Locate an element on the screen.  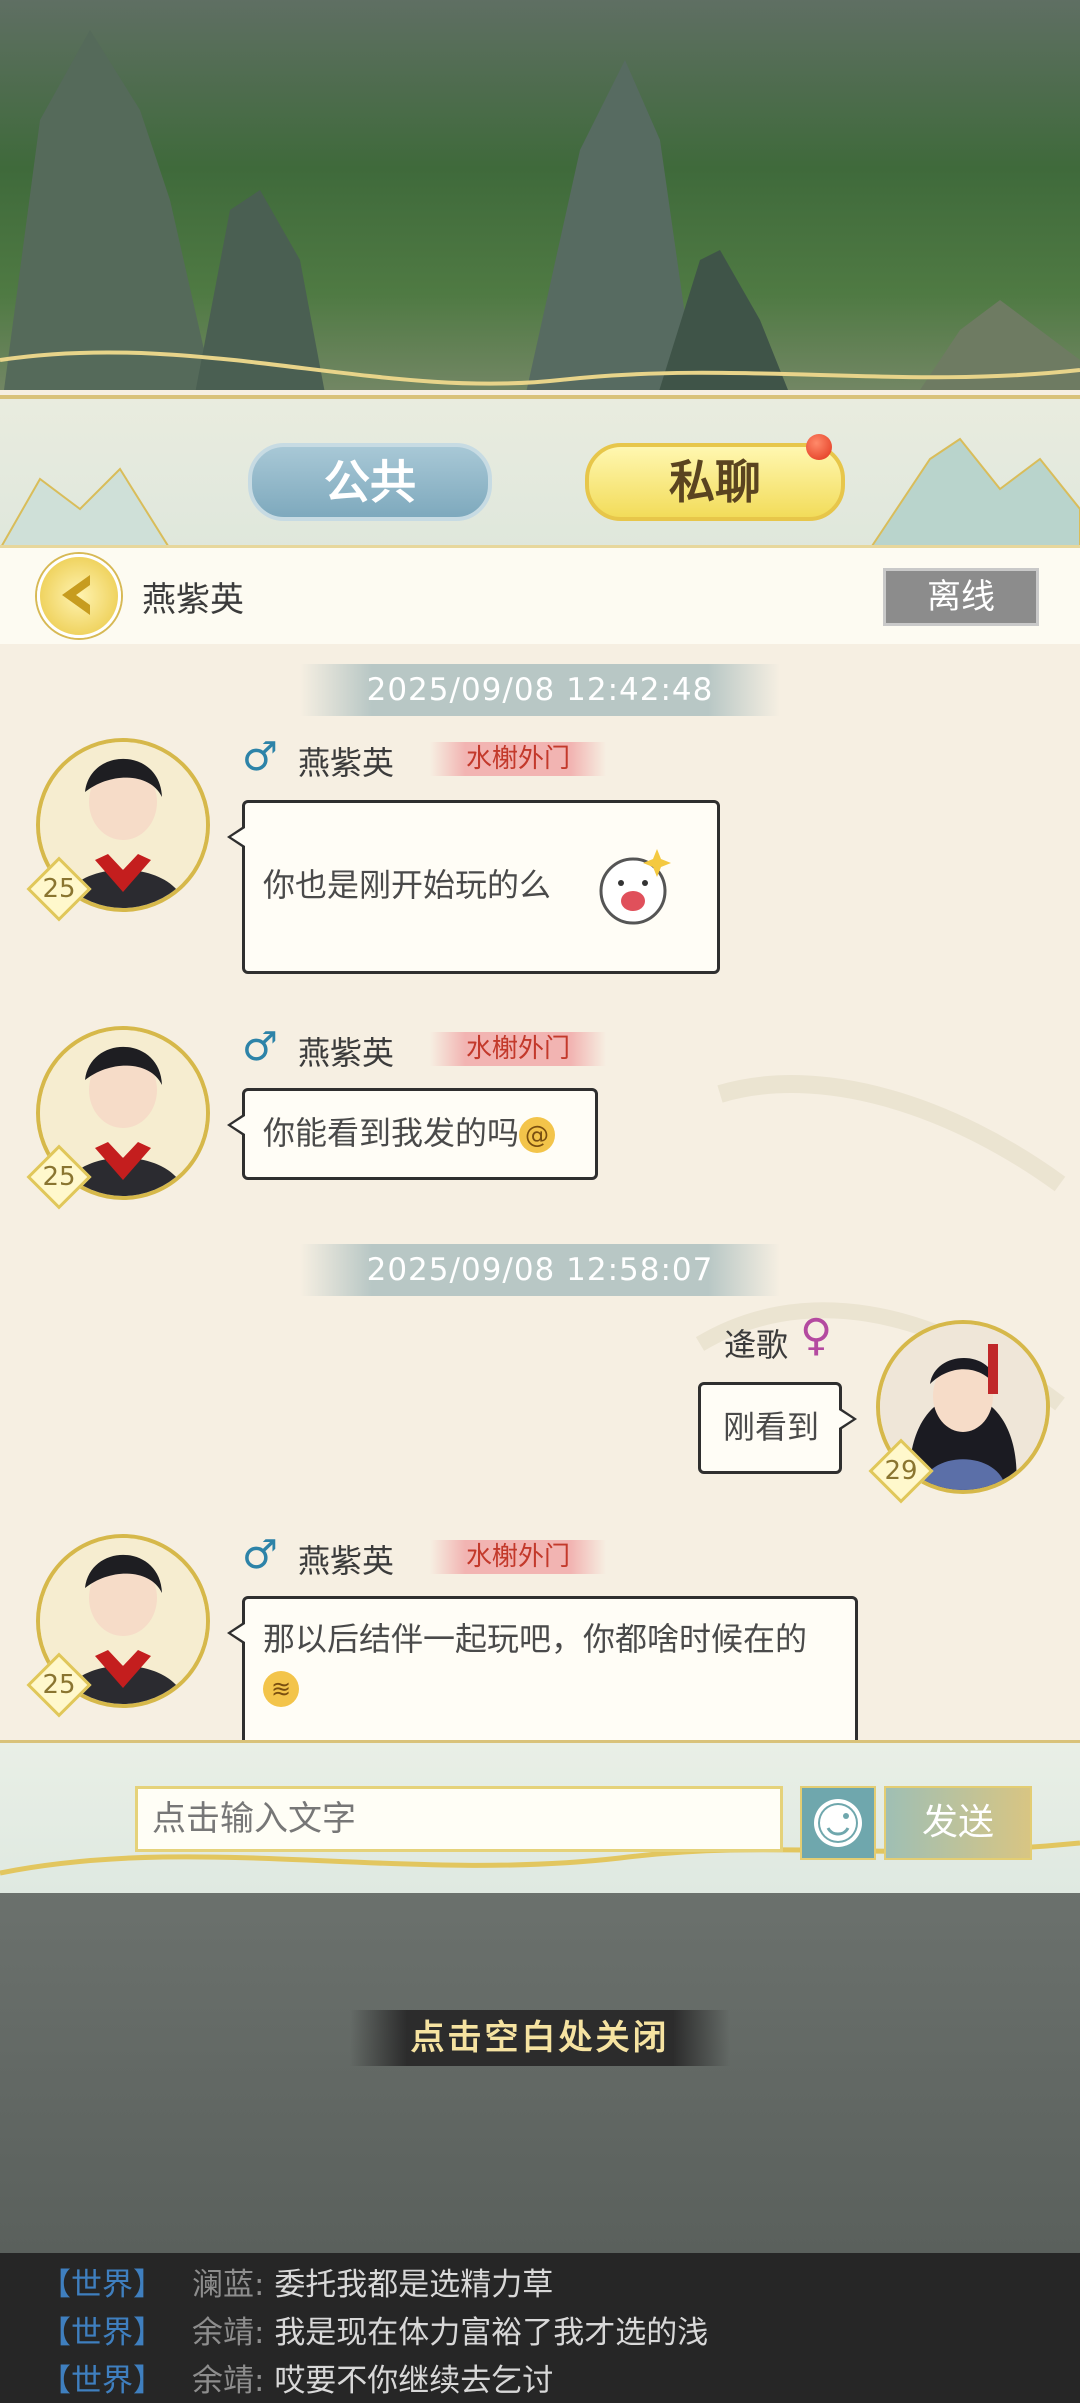
world-chat-line: 【世界】 澜蓝: 委托我都是选精力草 is located at coordinates (297, 2285).